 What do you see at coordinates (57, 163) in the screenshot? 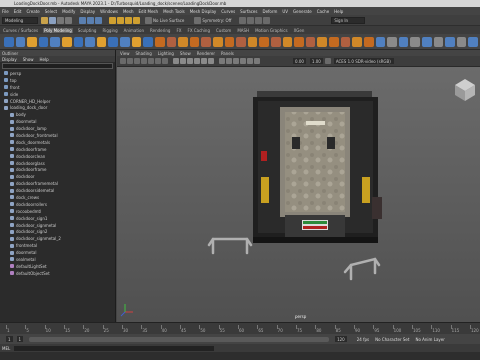
I see `outliner-item: dockdoorglass` at bounding box center [57, 163].